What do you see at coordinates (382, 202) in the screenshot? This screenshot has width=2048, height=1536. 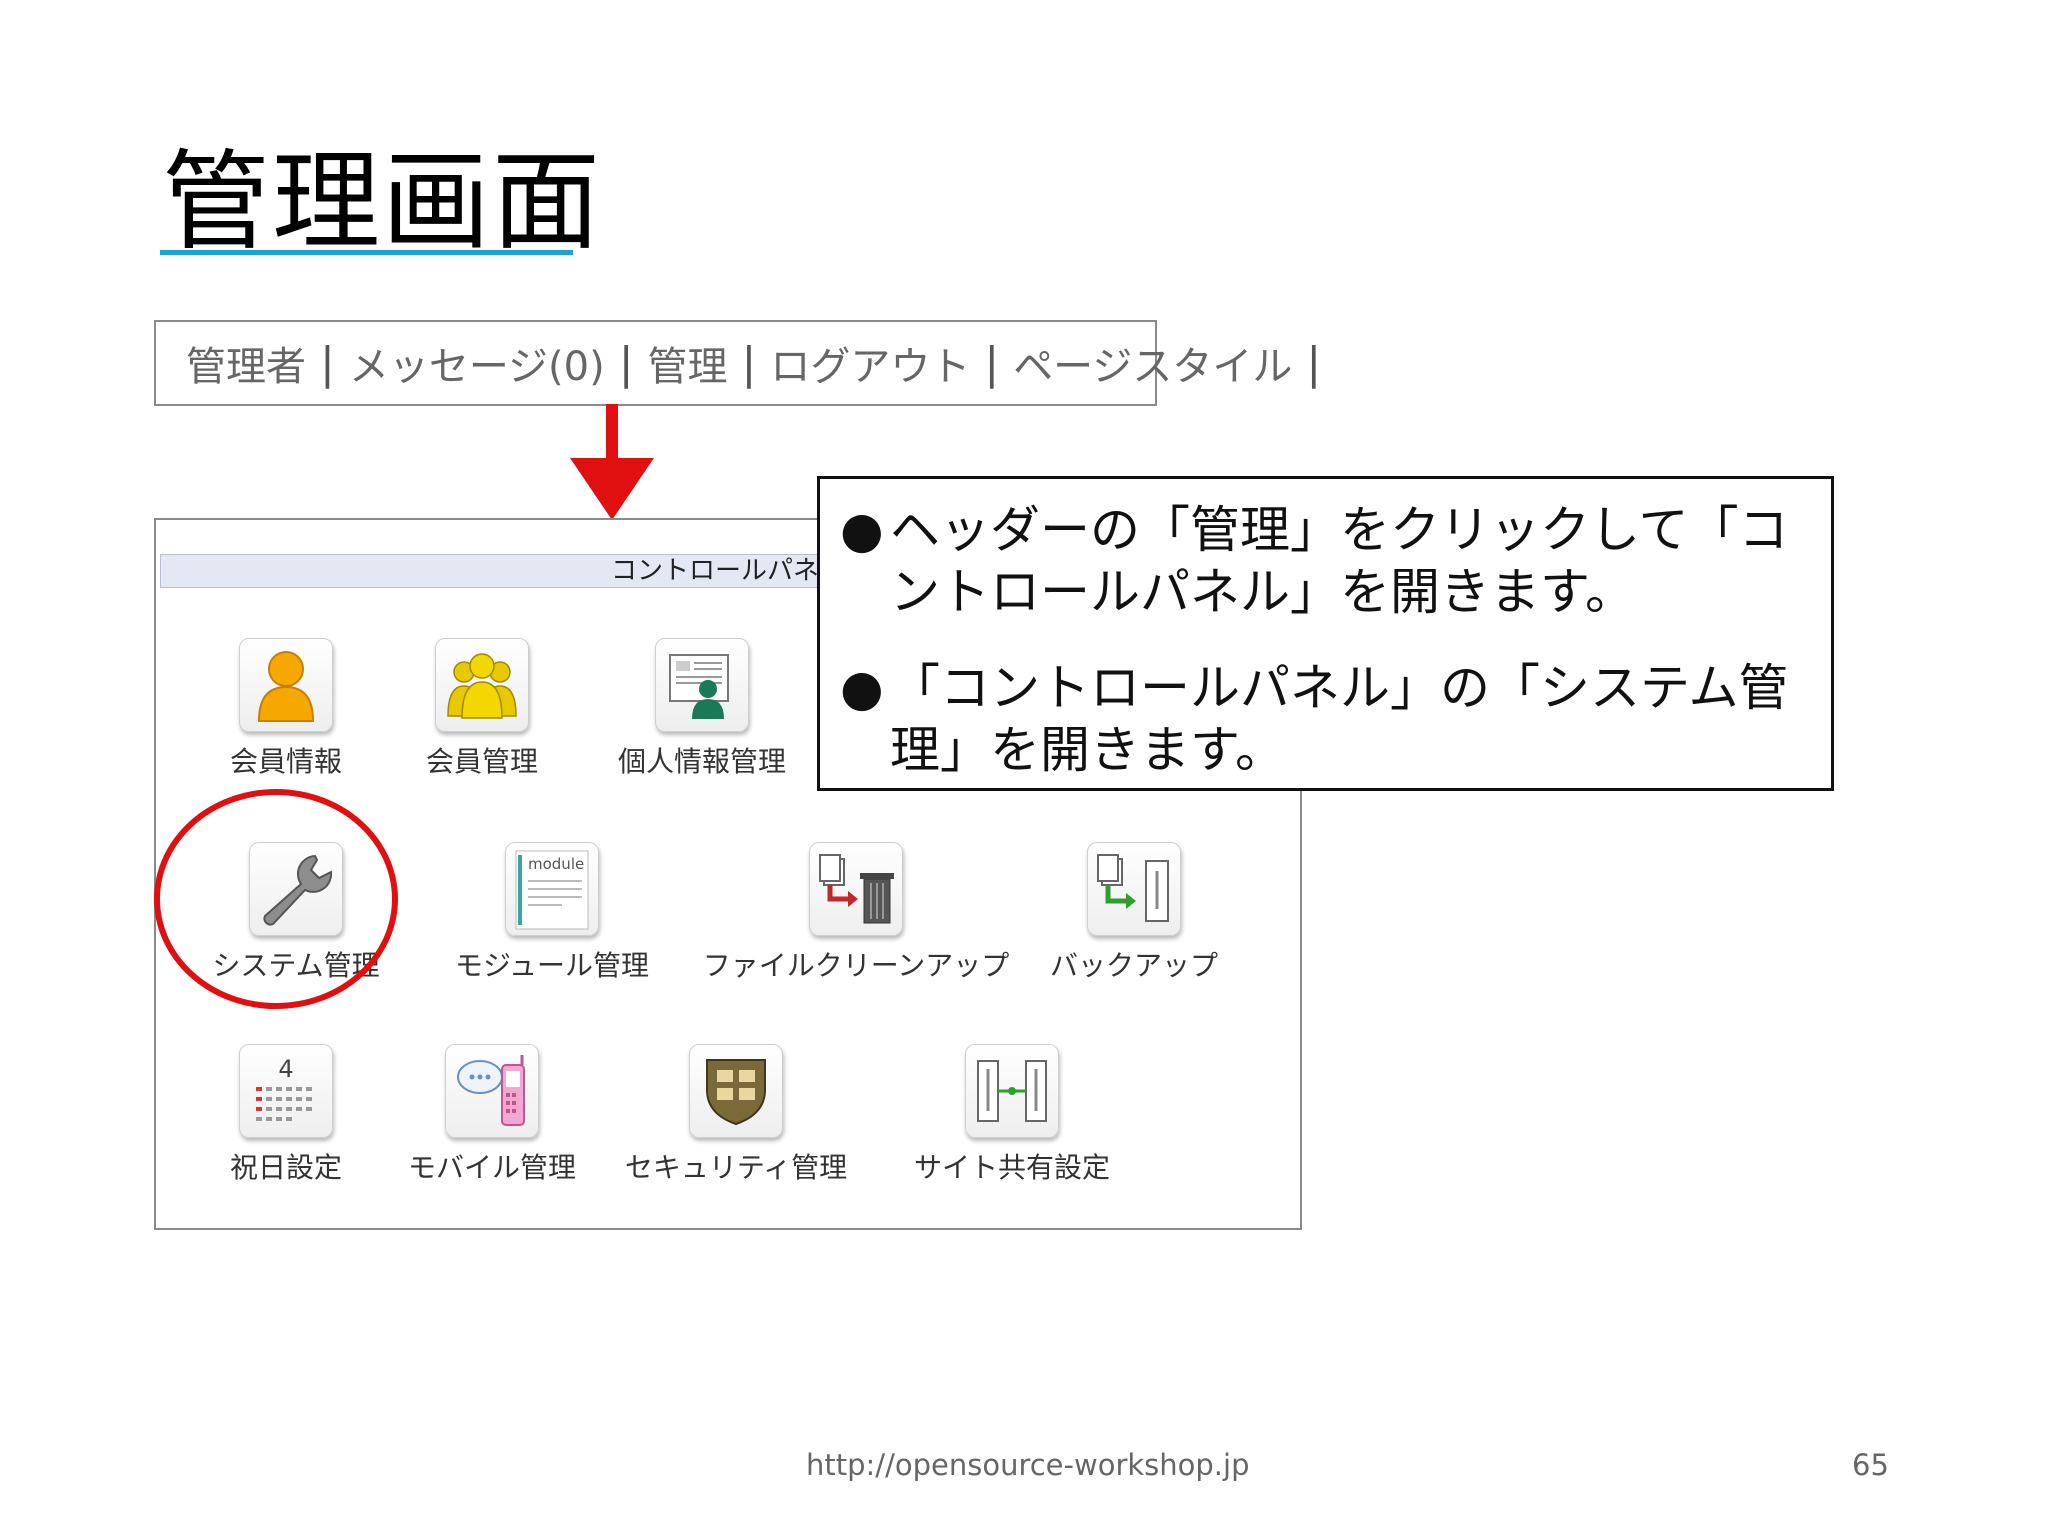 I see `slide-title: 管理画面` at bounding box center [382, 202].